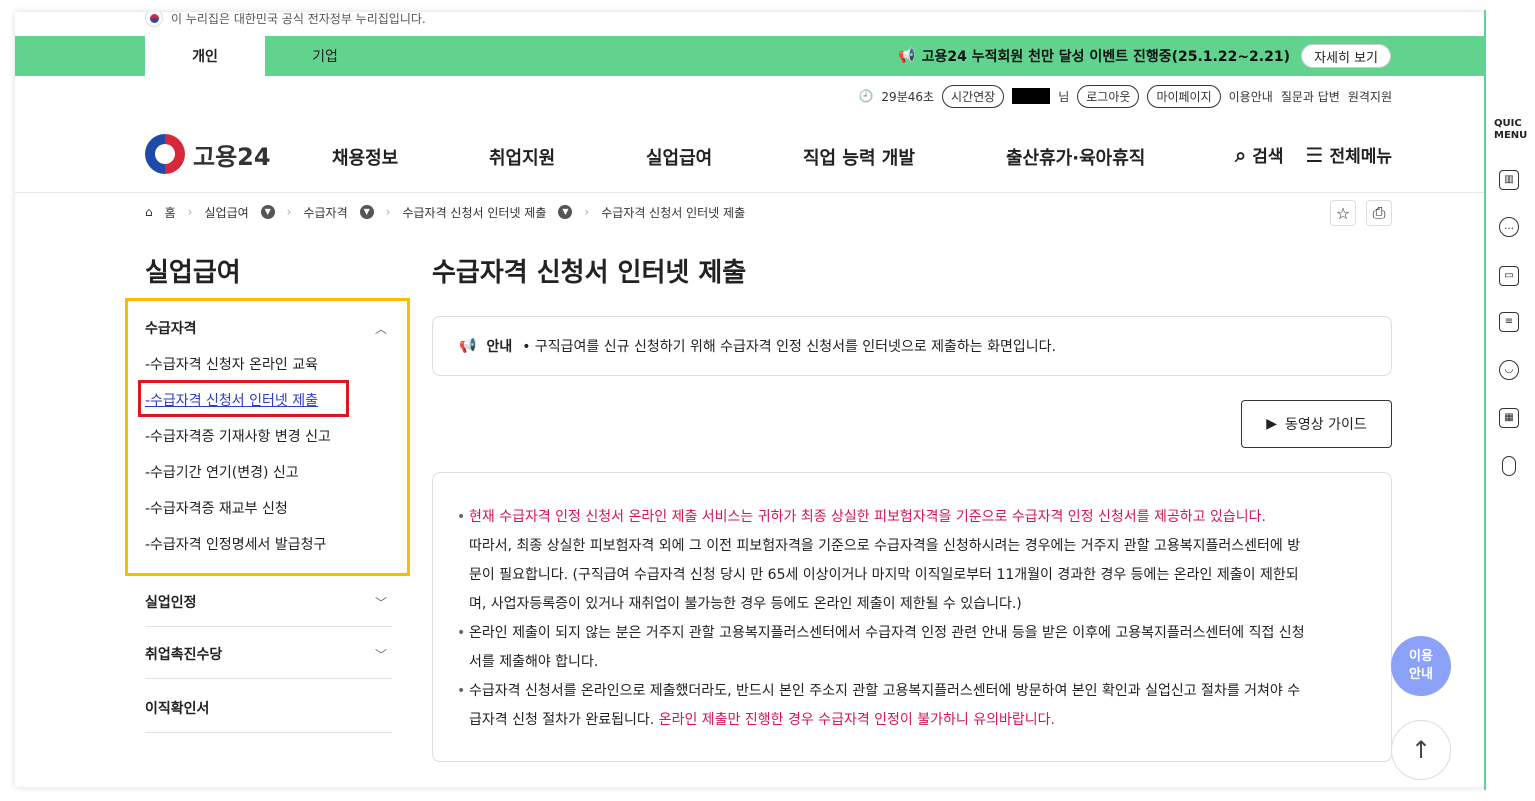  Describe the element at coordinates (1421, 674) in the screenshot. I see `usage-line2: 안내` at that location.